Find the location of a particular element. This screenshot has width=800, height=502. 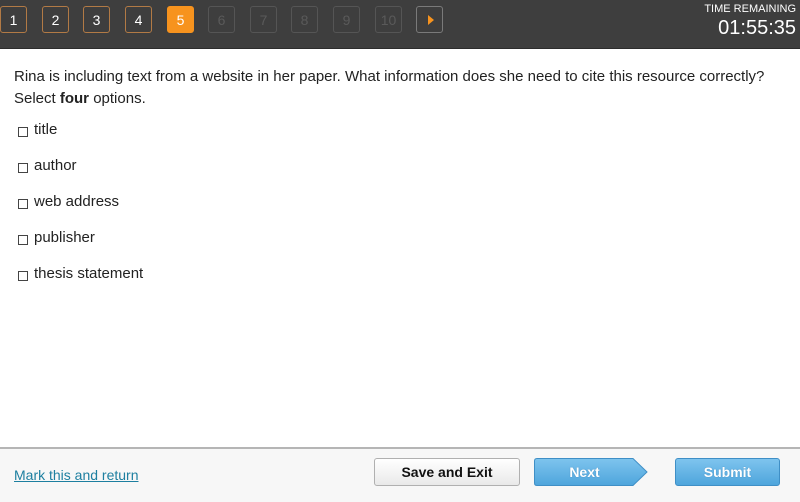

question-number: 7 is located at coordinates (263, 19).